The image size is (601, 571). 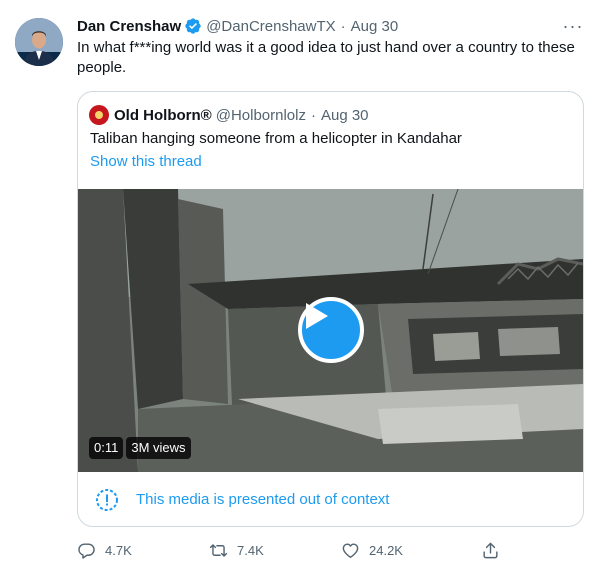 I want to click on play-icon, so click(x=331, y=330).